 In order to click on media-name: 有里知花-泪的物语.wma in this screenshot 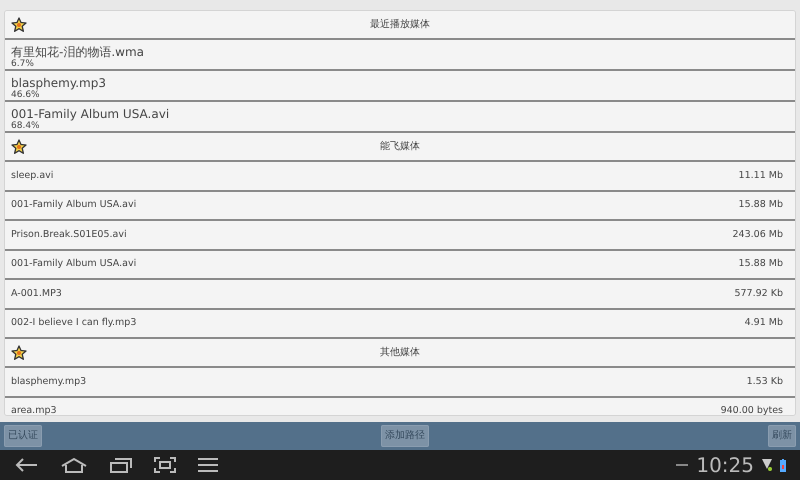, I will do `click(77, 52)`.